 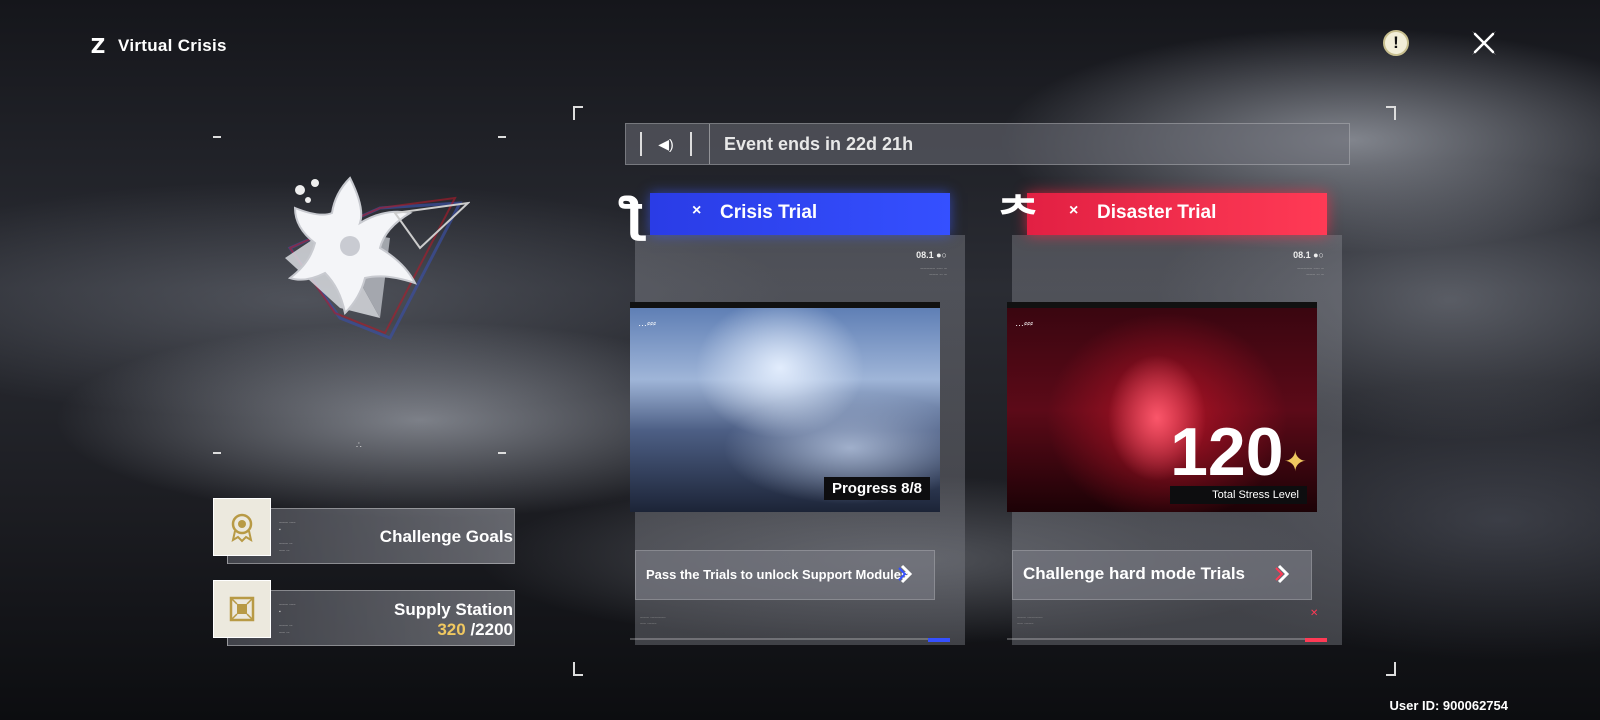 What do you see at coordinates (709, 144) in the screenshot?
I see `divider` at bounding box center [709, 144].